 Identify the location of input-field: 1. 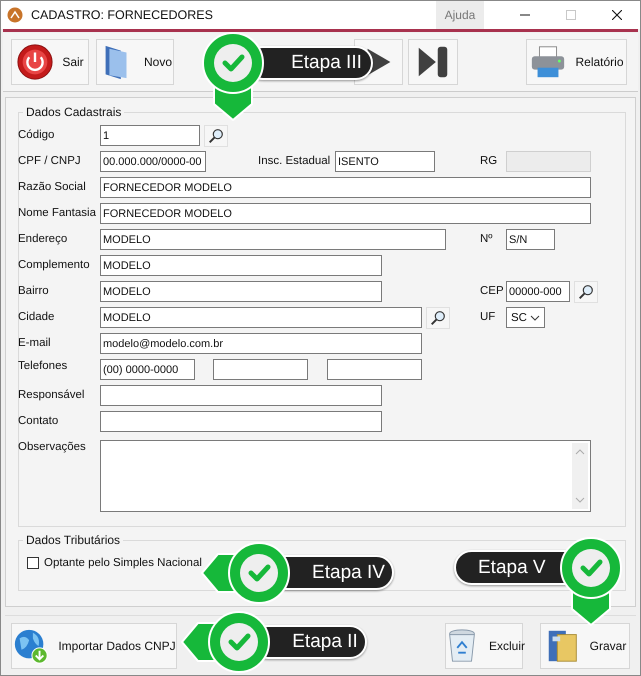
(150, 135).